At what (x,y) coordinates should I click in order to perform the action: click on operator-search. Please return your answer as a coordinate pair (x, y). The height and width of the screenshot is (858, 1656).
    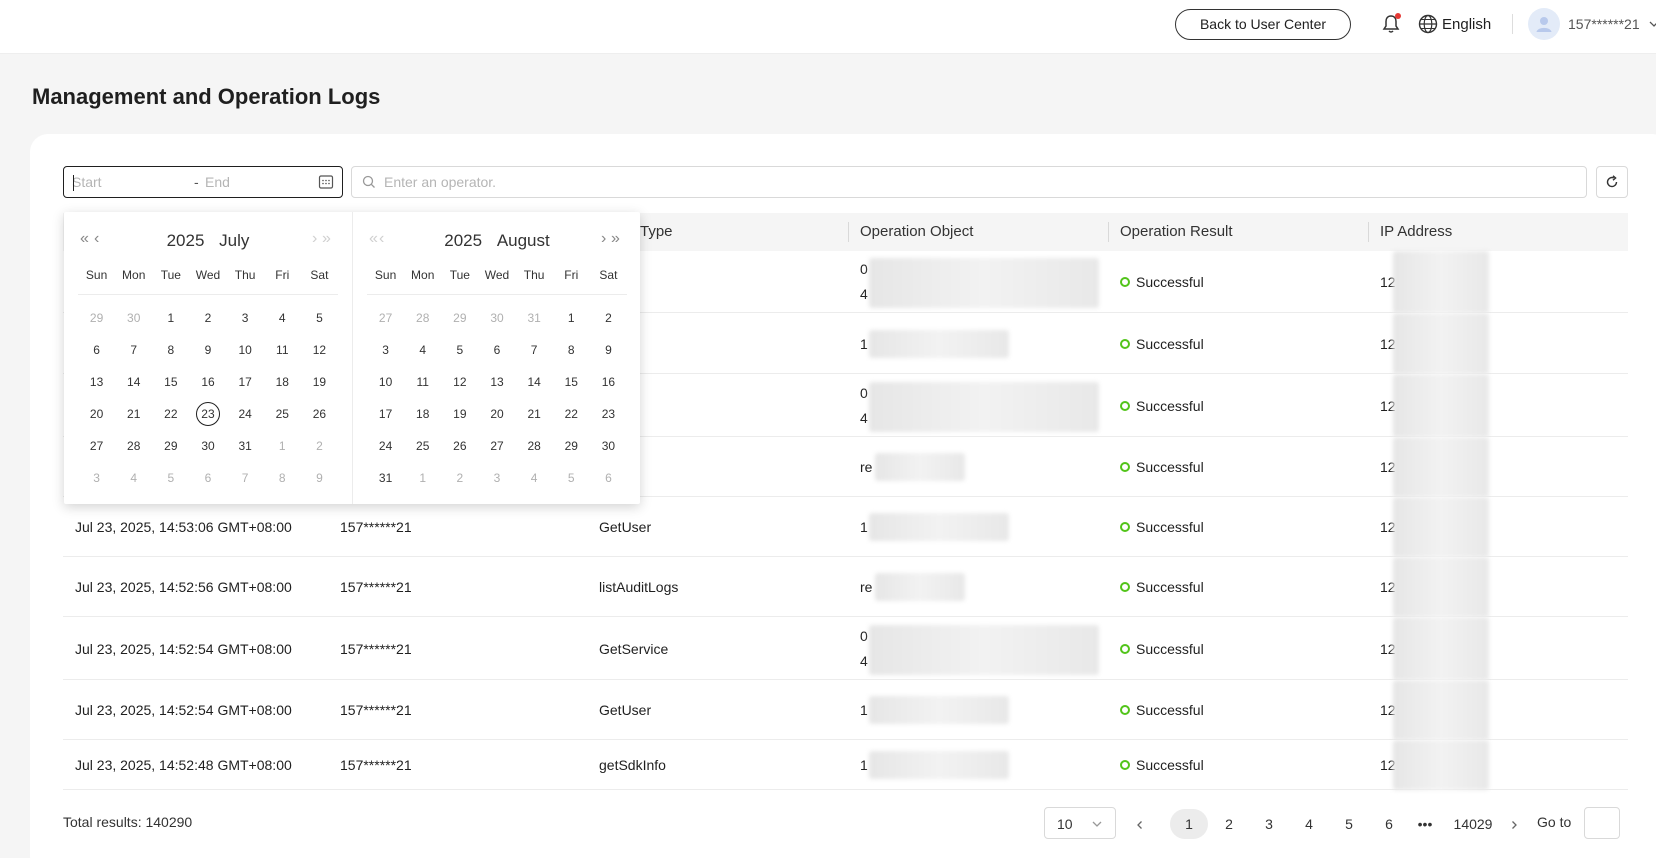
    Looking at the image, I should click on (969, 182).